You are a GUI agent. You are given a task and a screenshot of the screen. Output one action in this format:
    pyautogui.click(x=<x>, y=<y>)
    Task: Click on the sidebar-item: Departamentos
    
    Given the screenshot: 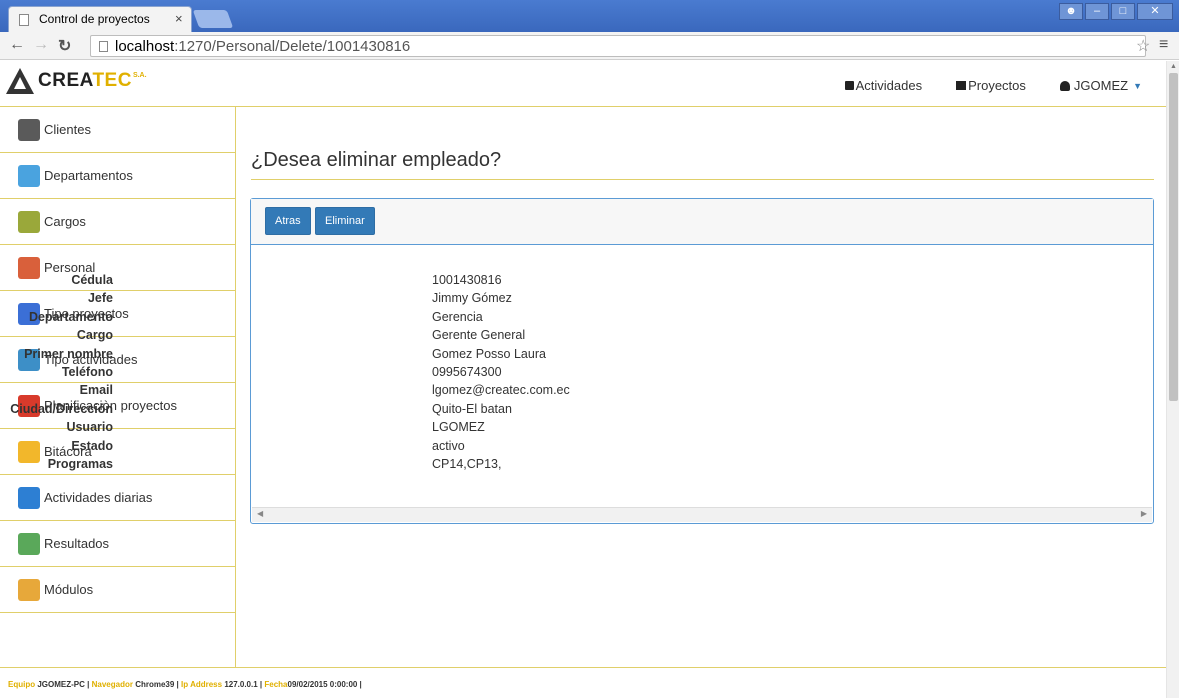 What is the action you would take?
    pyautogui.click(x=117, y=176)
    